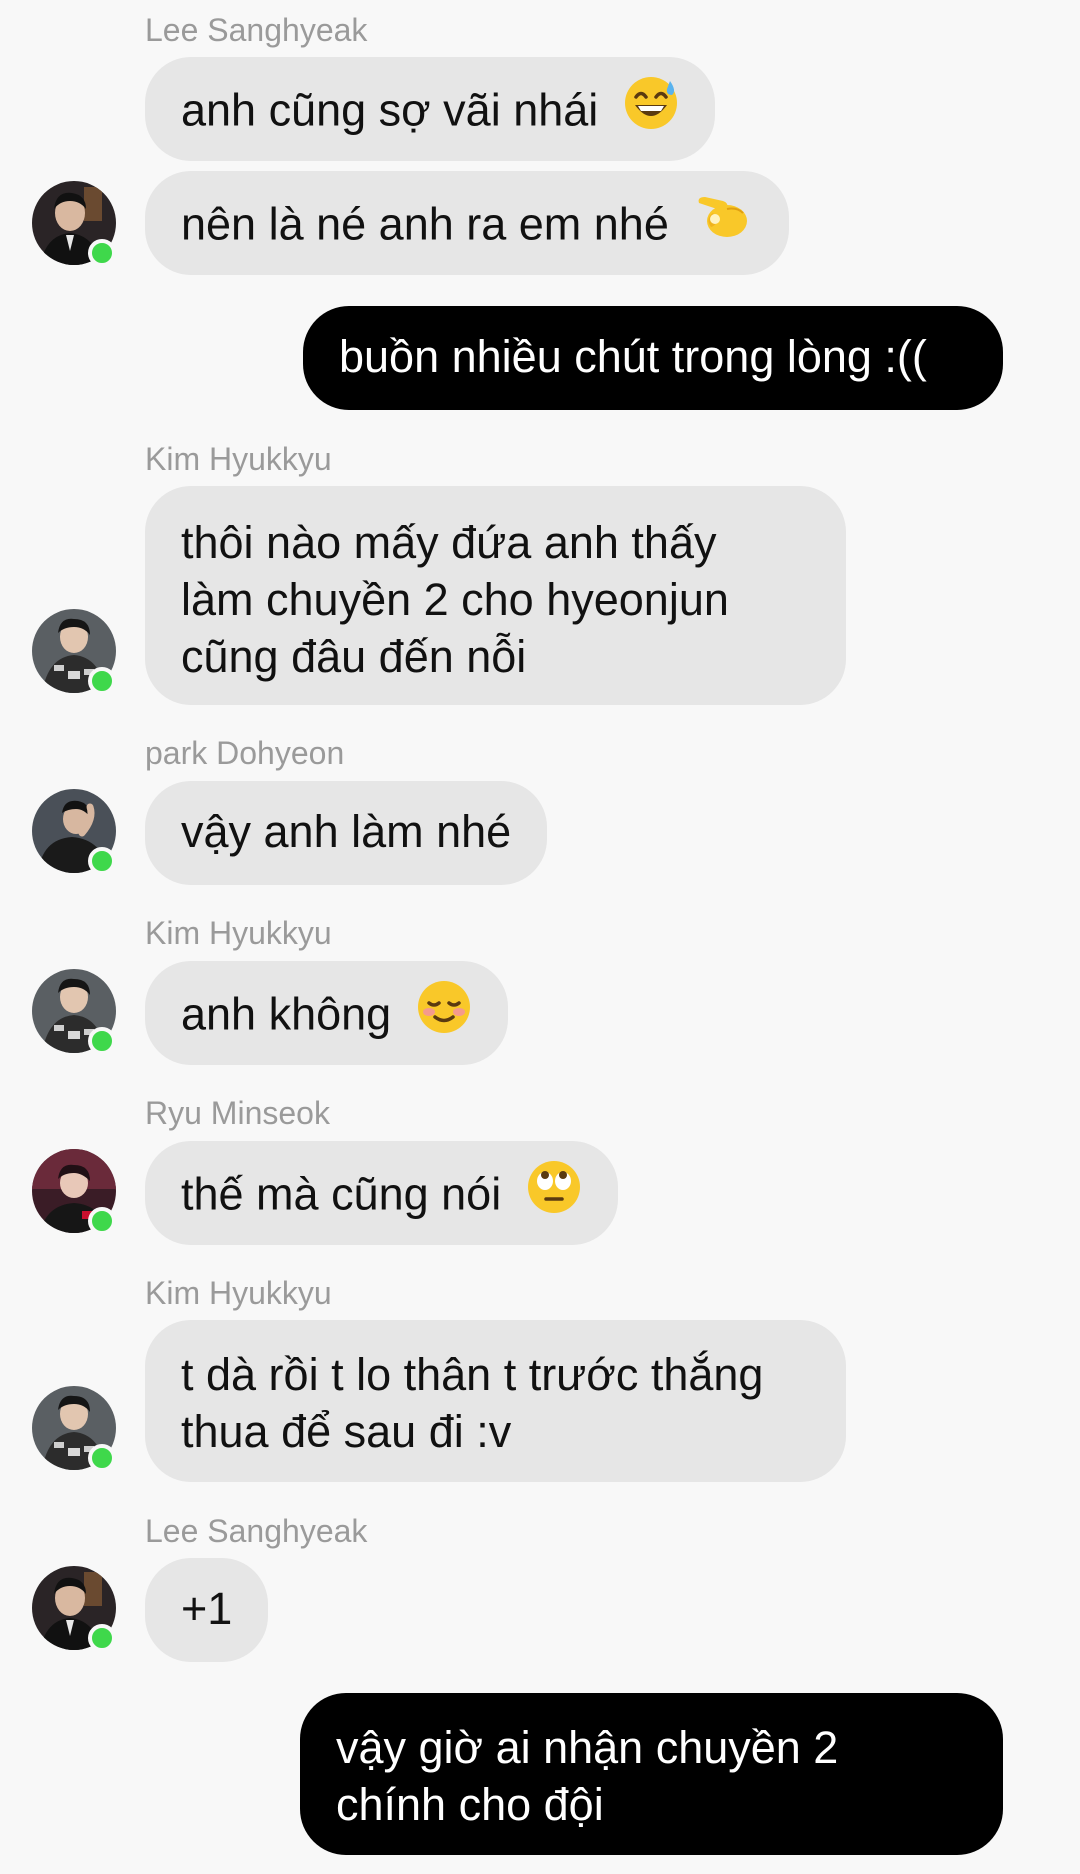 This screenshot has height=1874, width=1080. I want to click on message-text: vậy anh làm nhé, so click(346, 831).